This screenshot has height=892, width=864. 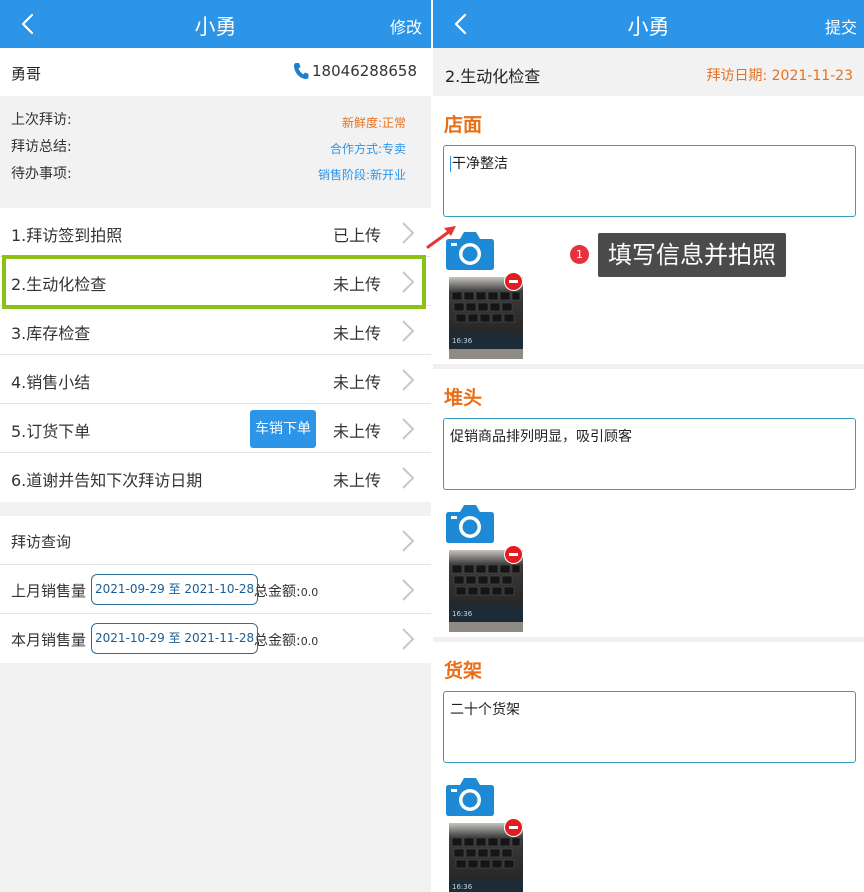 I want to click on shelf-input: 二十个货架, so click(x=649, y=727).